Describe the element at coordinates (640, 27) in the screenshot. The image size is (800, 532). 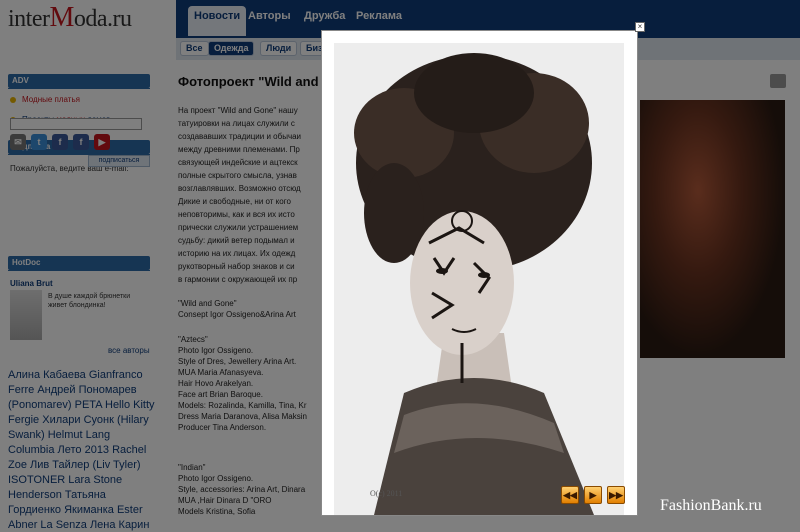
I see `close-icon: ×` at that location.